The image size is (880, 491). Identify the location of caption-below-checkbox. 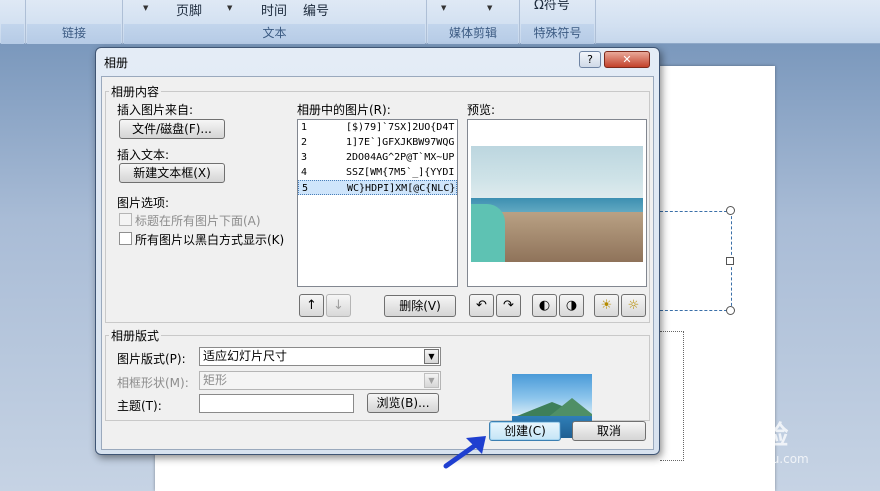
(125, 219).